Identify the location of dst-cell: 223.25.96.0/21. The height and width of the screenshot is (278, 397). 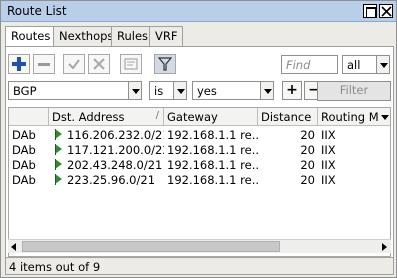
(106, 179).